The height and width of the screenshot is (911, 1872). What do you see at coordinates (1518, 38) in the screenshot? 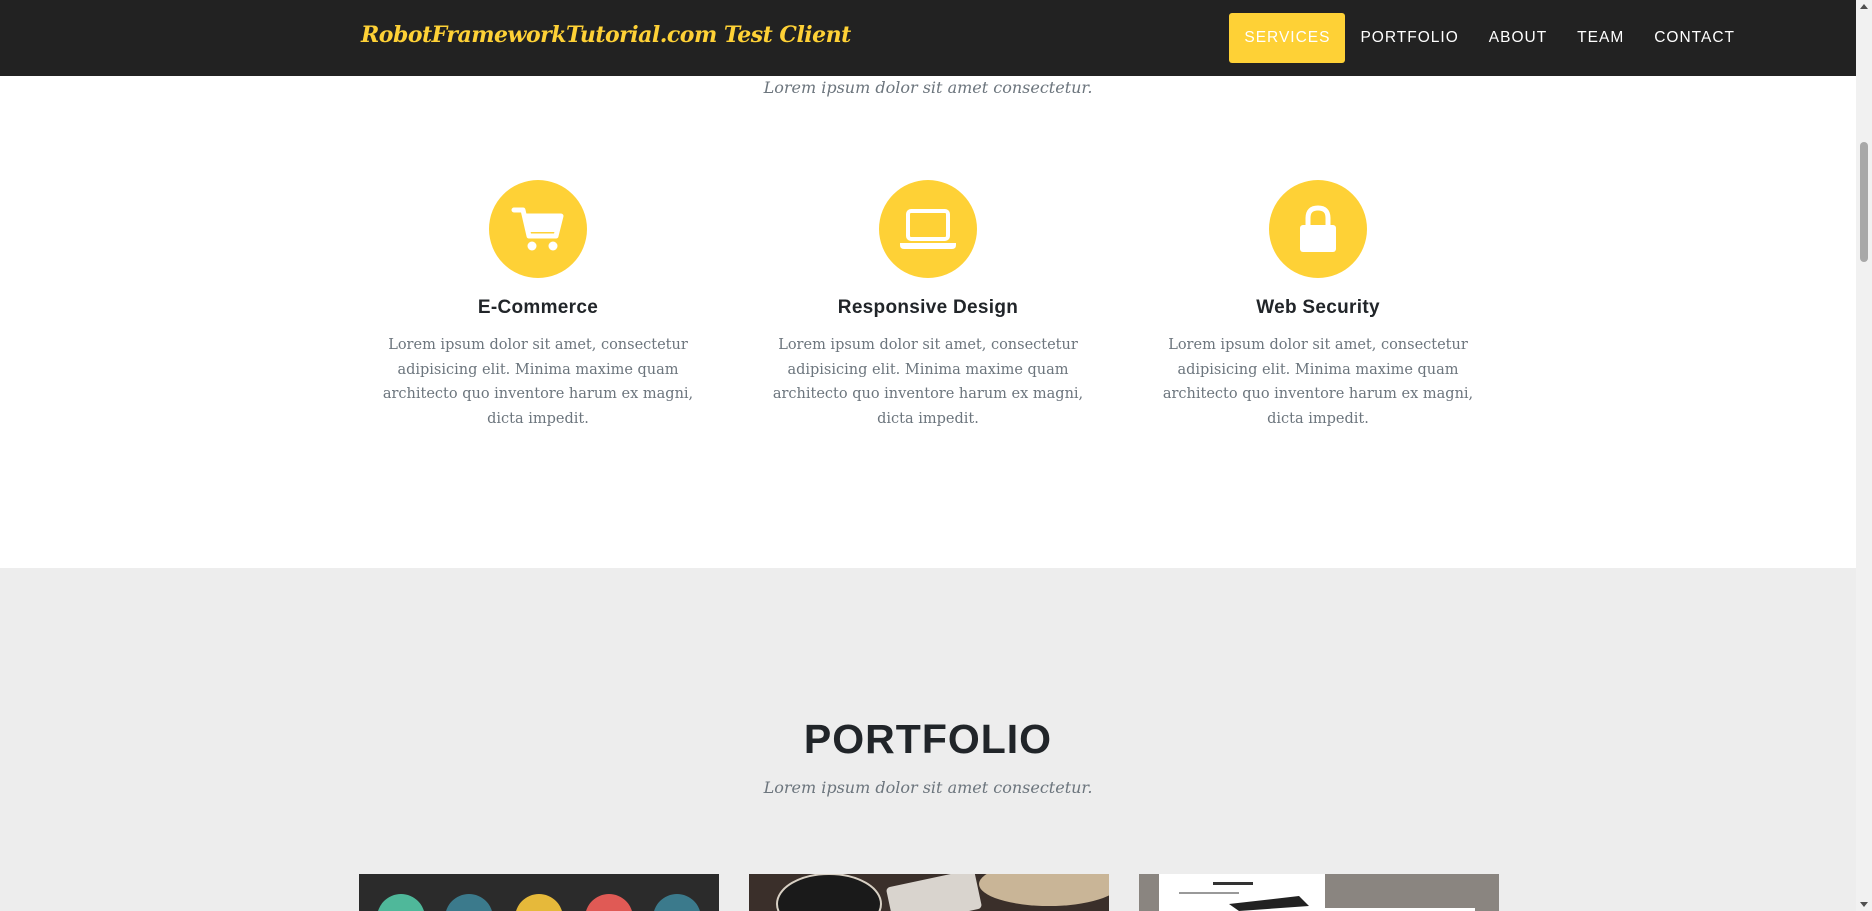
I see `nav-item-about: ABOUT` at bounding box center [1518, 38].